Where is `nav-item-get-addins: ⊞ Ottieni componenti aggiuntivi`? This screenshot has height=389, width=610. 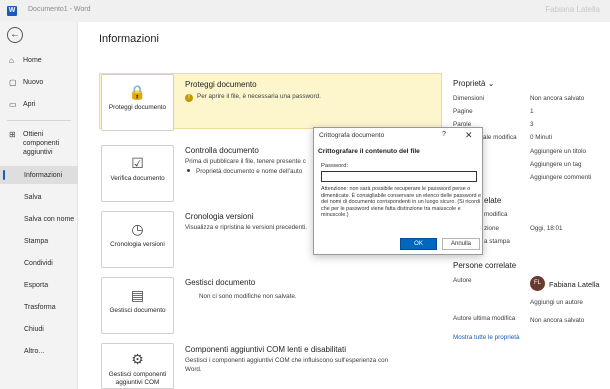
nav-item-get-addins: ⊞ Ottieni componenti aggiuntivi is located at coordinates (39, 143).